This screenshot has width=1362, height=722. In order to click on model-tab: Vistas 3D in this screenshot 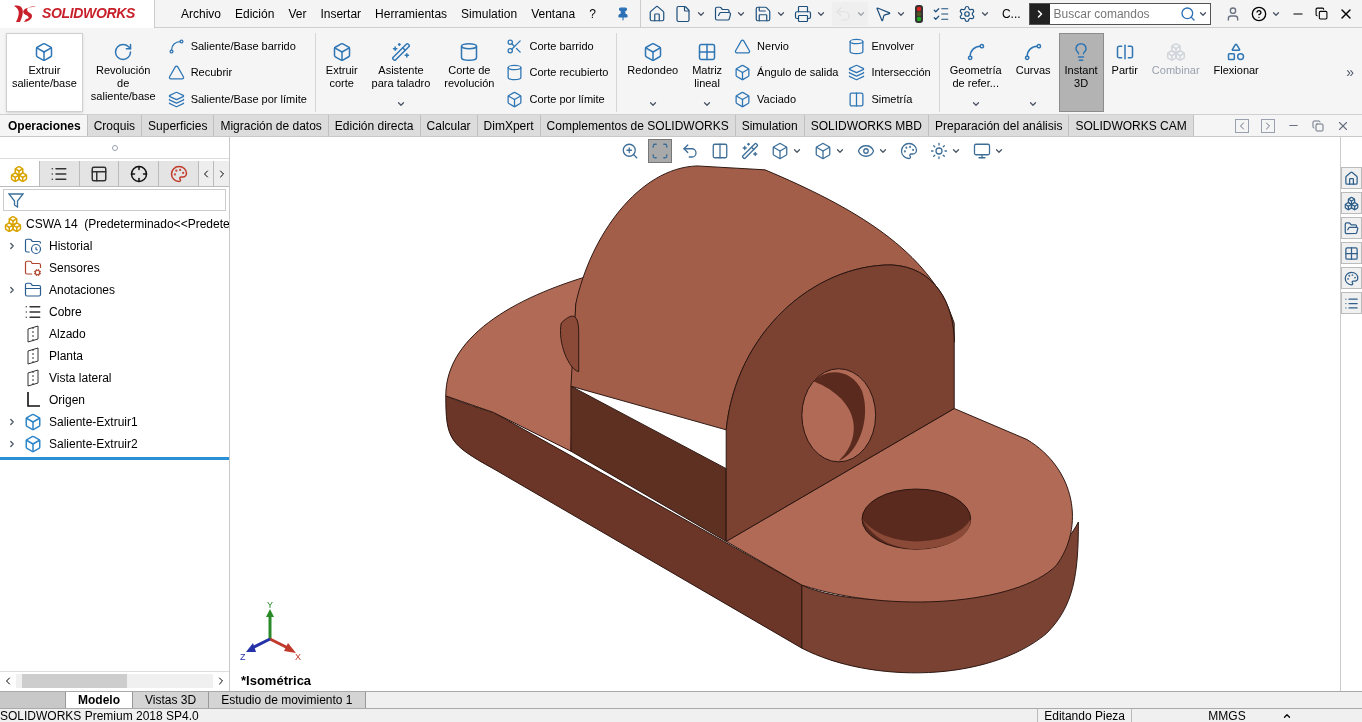, I will do `click(171, 700)`.